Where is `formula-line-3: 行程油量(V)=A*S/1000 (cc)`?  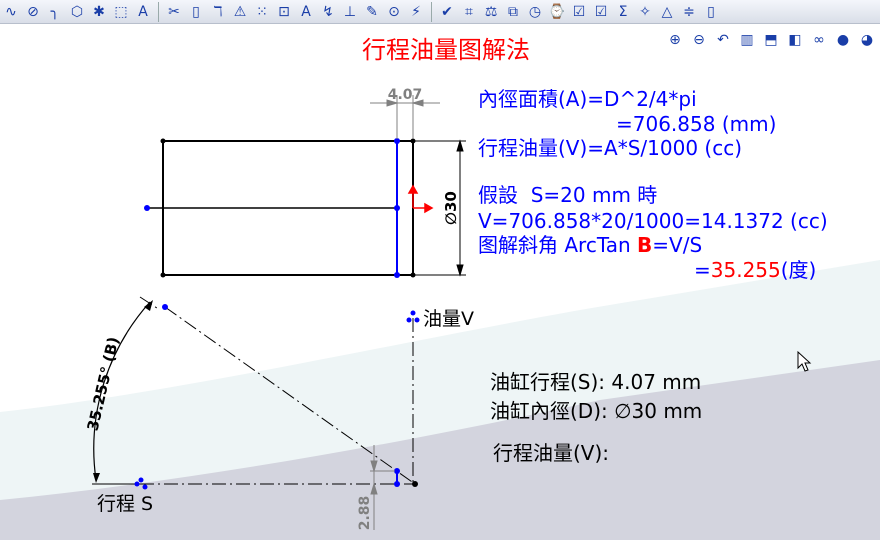 formula-line-3: 行程油量(V)=A*S/1000 (cc) is located at coordinates (610, 148).